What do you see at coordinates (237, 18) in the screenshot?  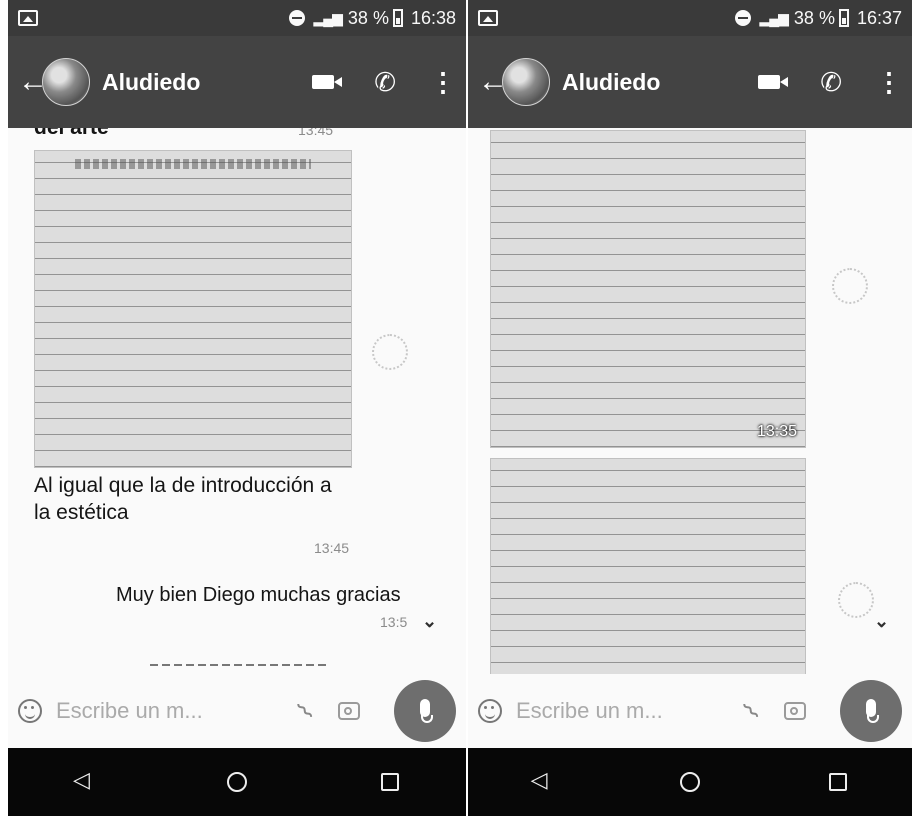 I see `status-bar: ▂▄▆ 38 % 16:38` at bounding box center [237, 18].